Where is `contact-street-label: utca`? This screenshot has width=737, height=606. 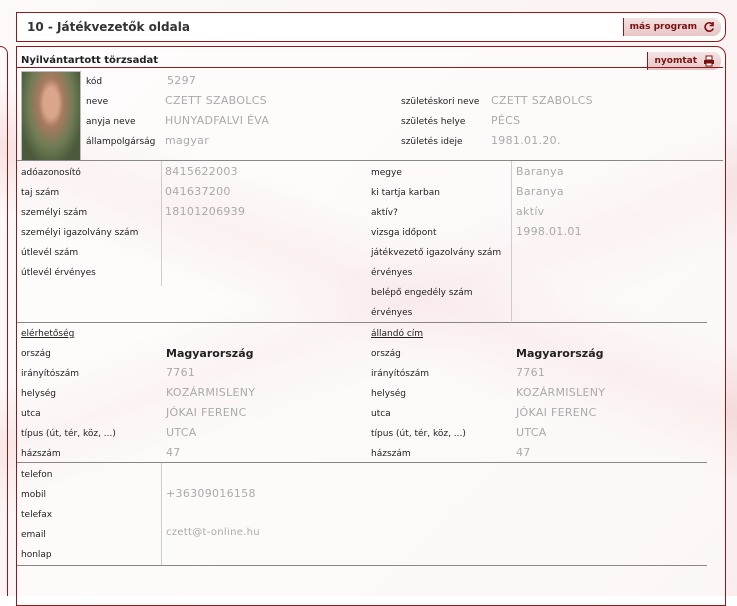
contact-street-label: utca is located at coordinates (31, 414).